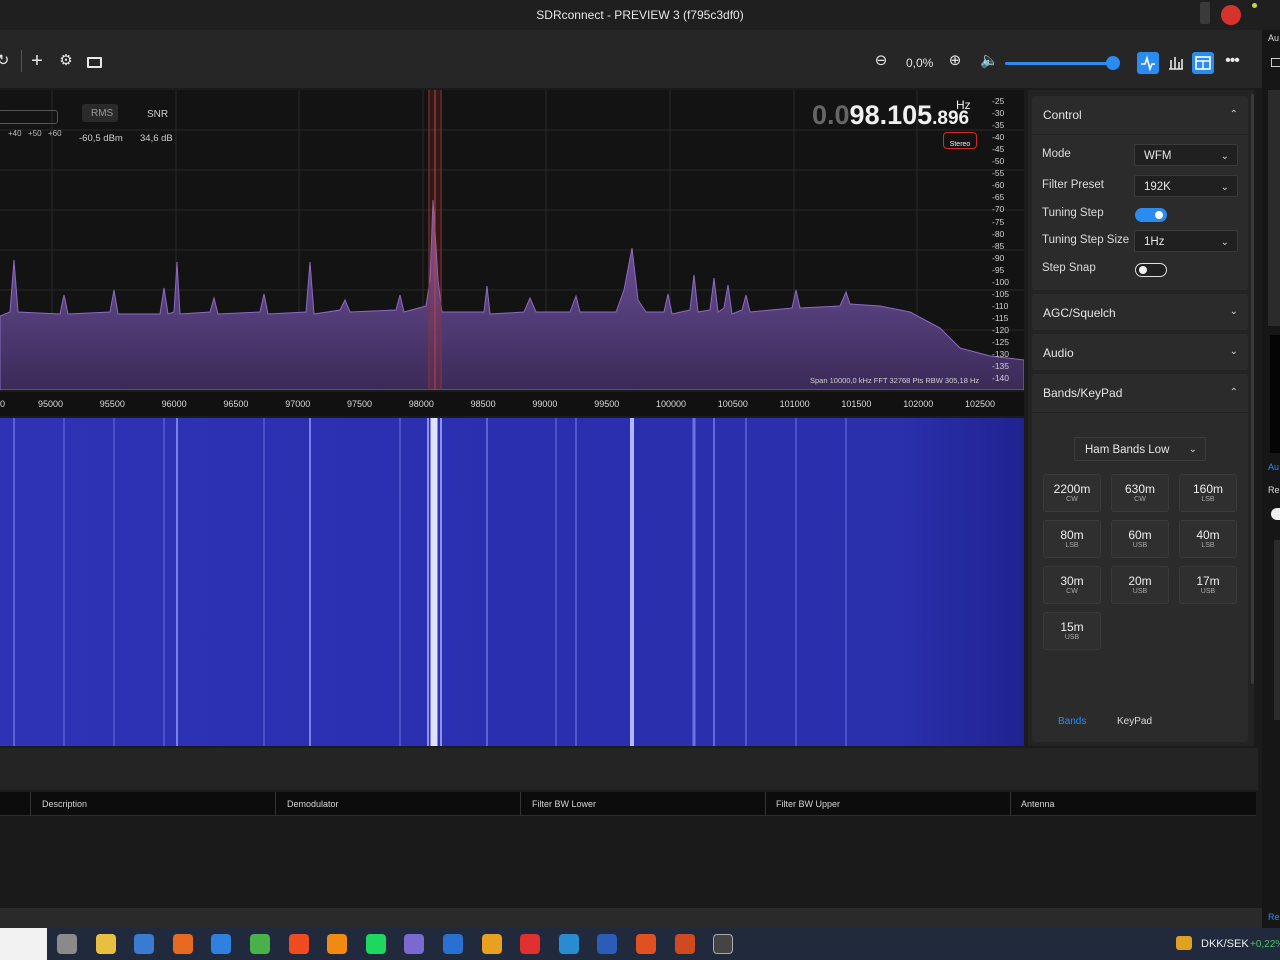 The height and width of the screenshot is (960, 1280). I want to click on tuning-step-size-value: 1Hz, so click(1154, 242).